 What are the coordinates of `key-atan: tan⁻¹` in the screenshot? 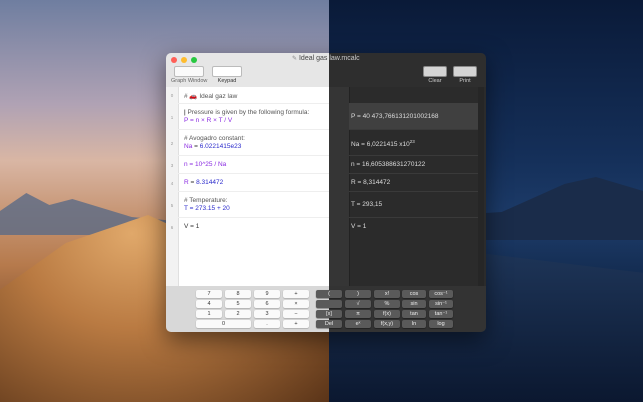 It's located at (441, 314).